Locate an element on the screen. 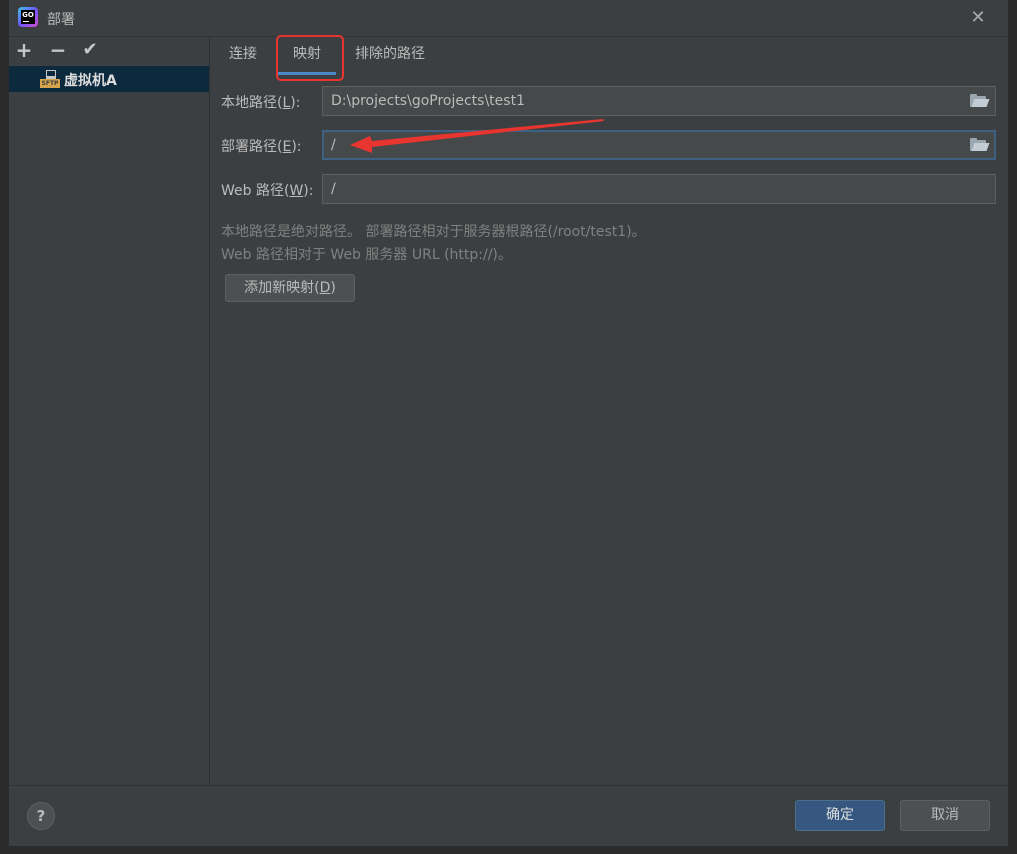 The height and width of the screenshot is (854, 1017). server-label: 虚拟机A is located at coordinates (90, 81).